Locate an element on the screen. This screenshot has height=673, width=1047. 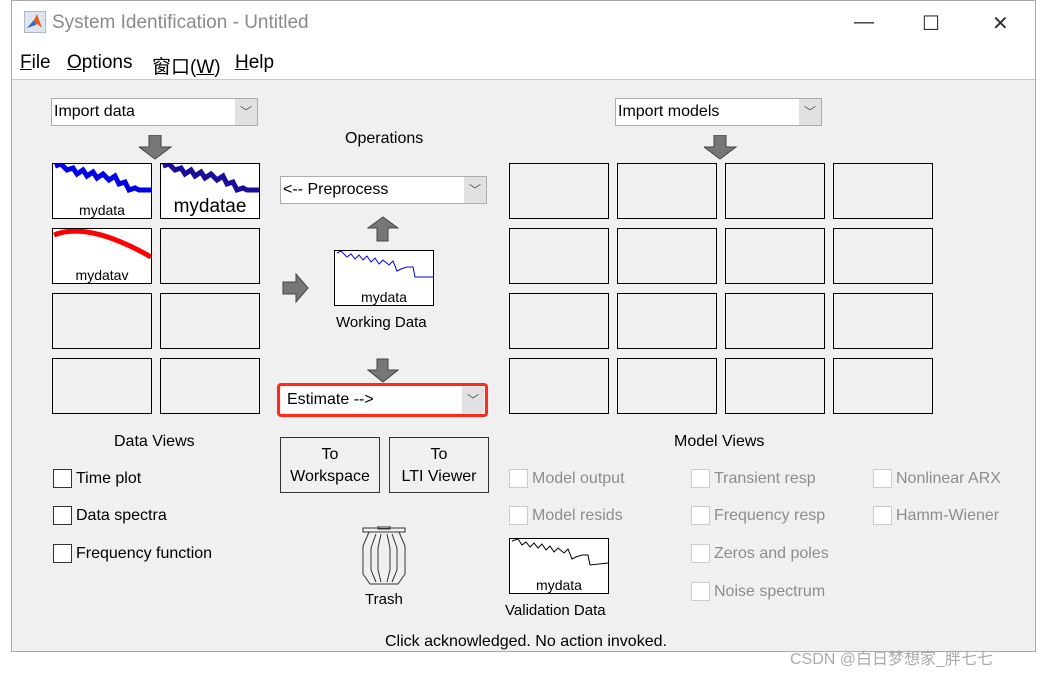
menu-help: Help is located at coordinates (254, 63).